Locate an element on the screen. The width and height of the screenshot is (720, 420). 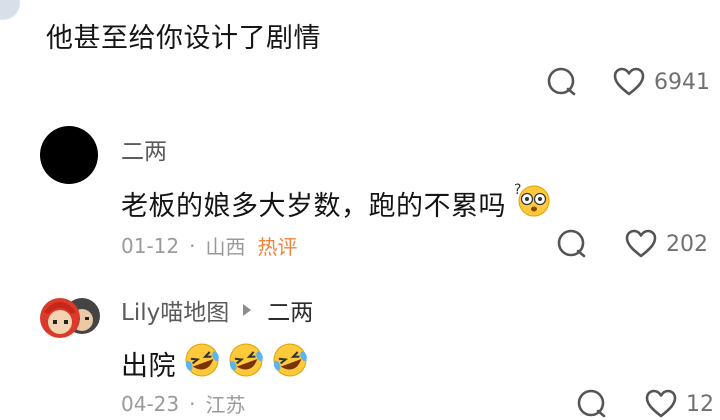
reply-body: 出院 is located at coordinates (216, 363).